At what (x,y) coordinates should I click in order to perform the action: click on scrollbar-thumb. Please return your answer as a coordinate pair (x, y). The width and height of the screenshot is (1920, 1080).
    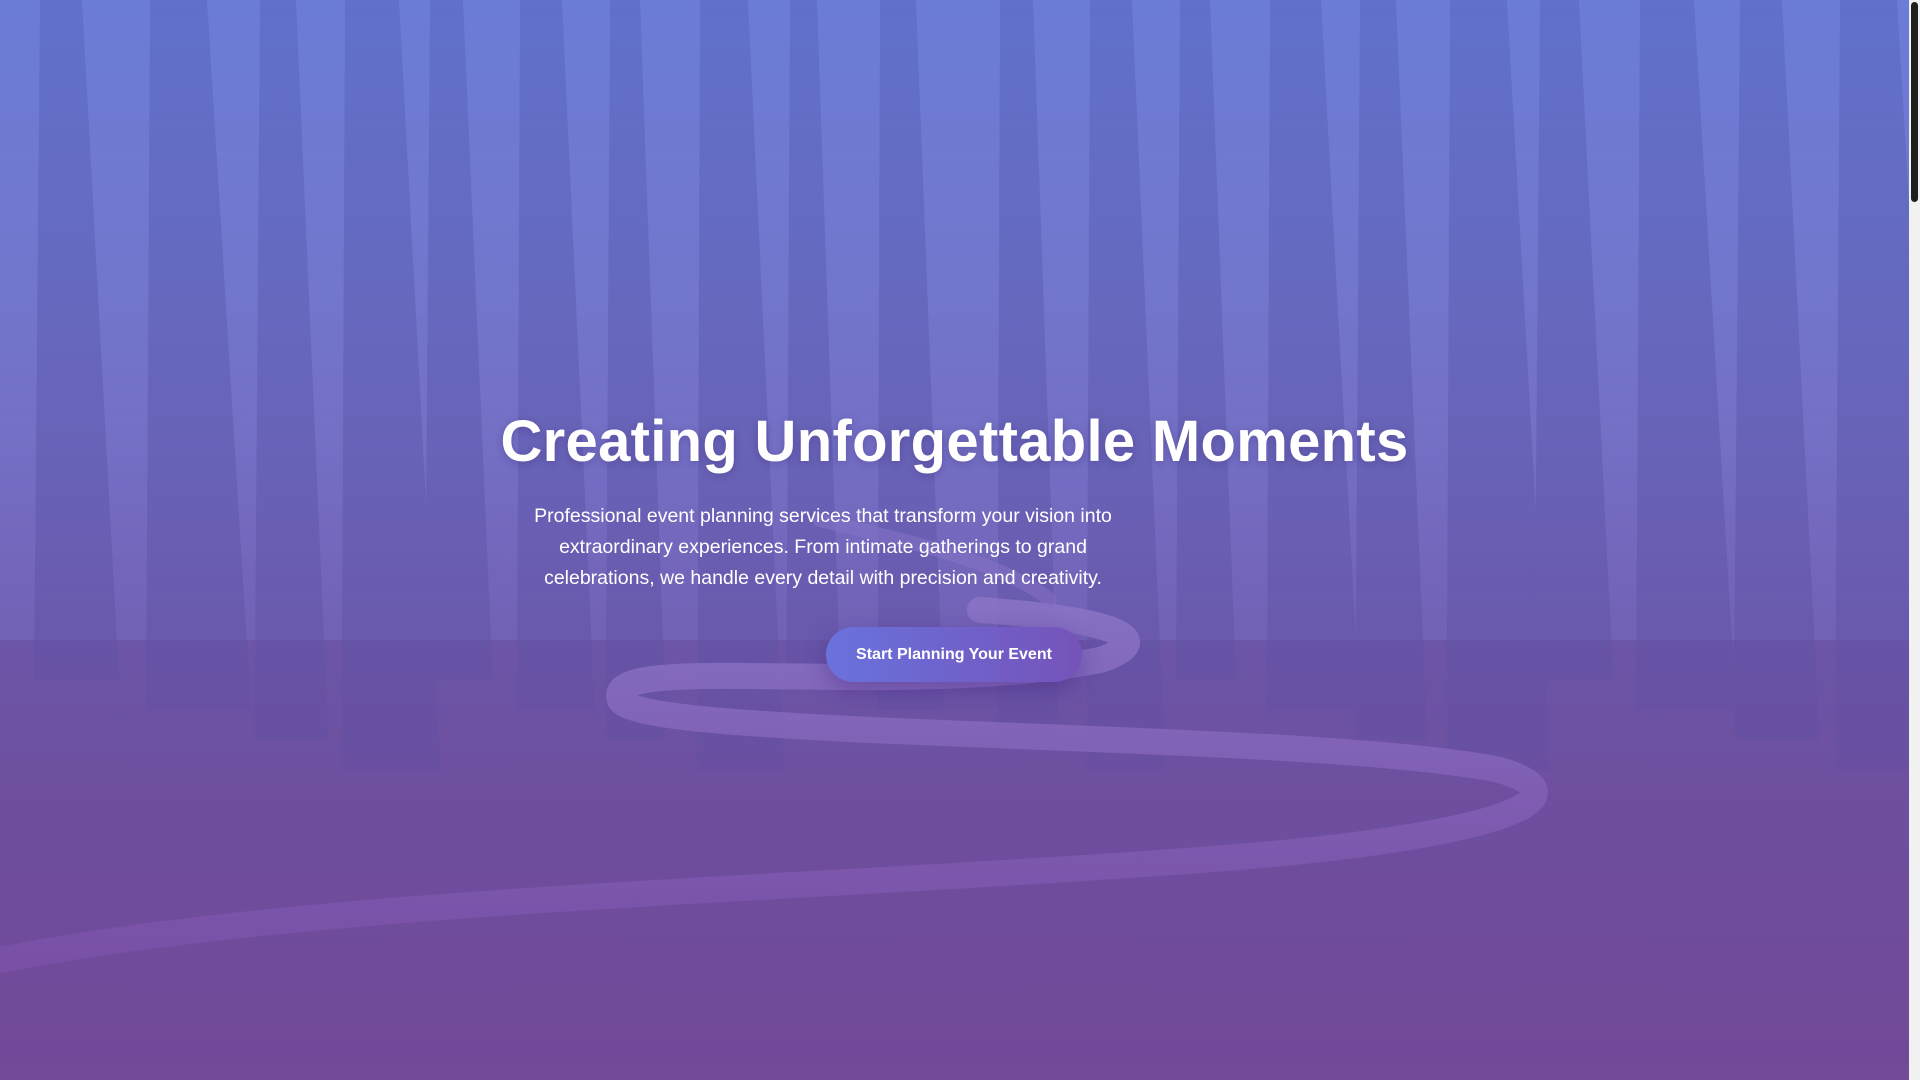
    Looking at the image, I should click on (1914, 102).